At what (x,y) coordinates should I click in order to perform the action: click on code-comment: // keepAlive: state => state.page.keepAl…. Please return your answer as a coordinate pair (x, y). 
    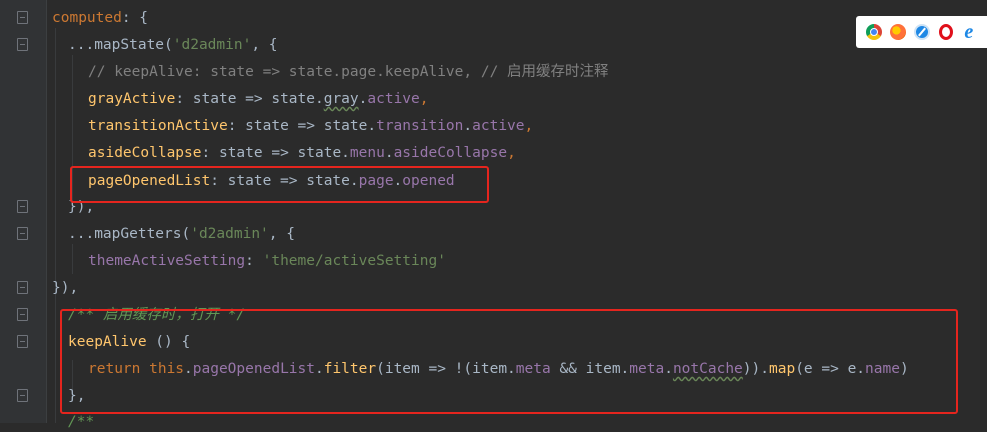
    Looking at the image, I should click on (348, 72).